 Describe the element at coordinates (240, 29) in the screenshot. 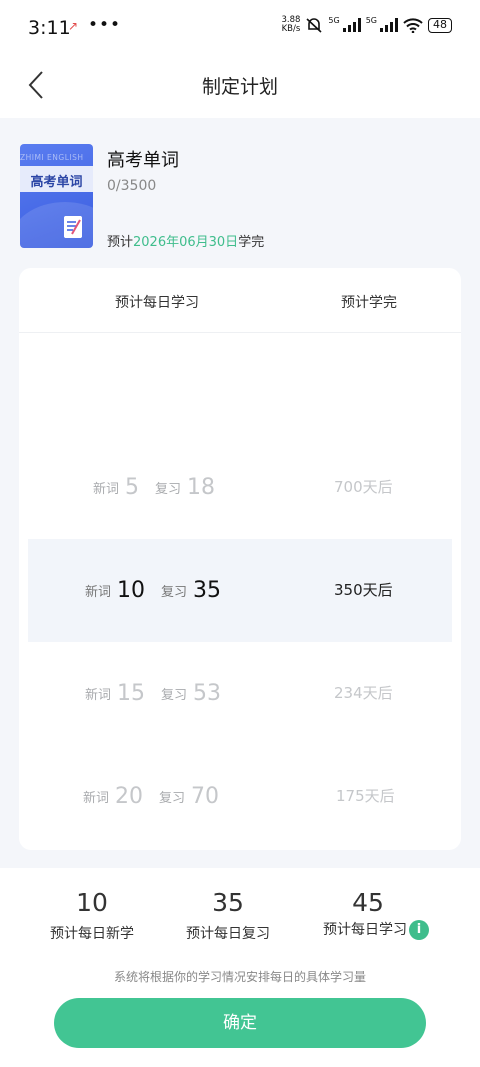

I see `status-bar: 3:11 ↗ ••• 3.88 KB/s 5G 5G 48` at that location.